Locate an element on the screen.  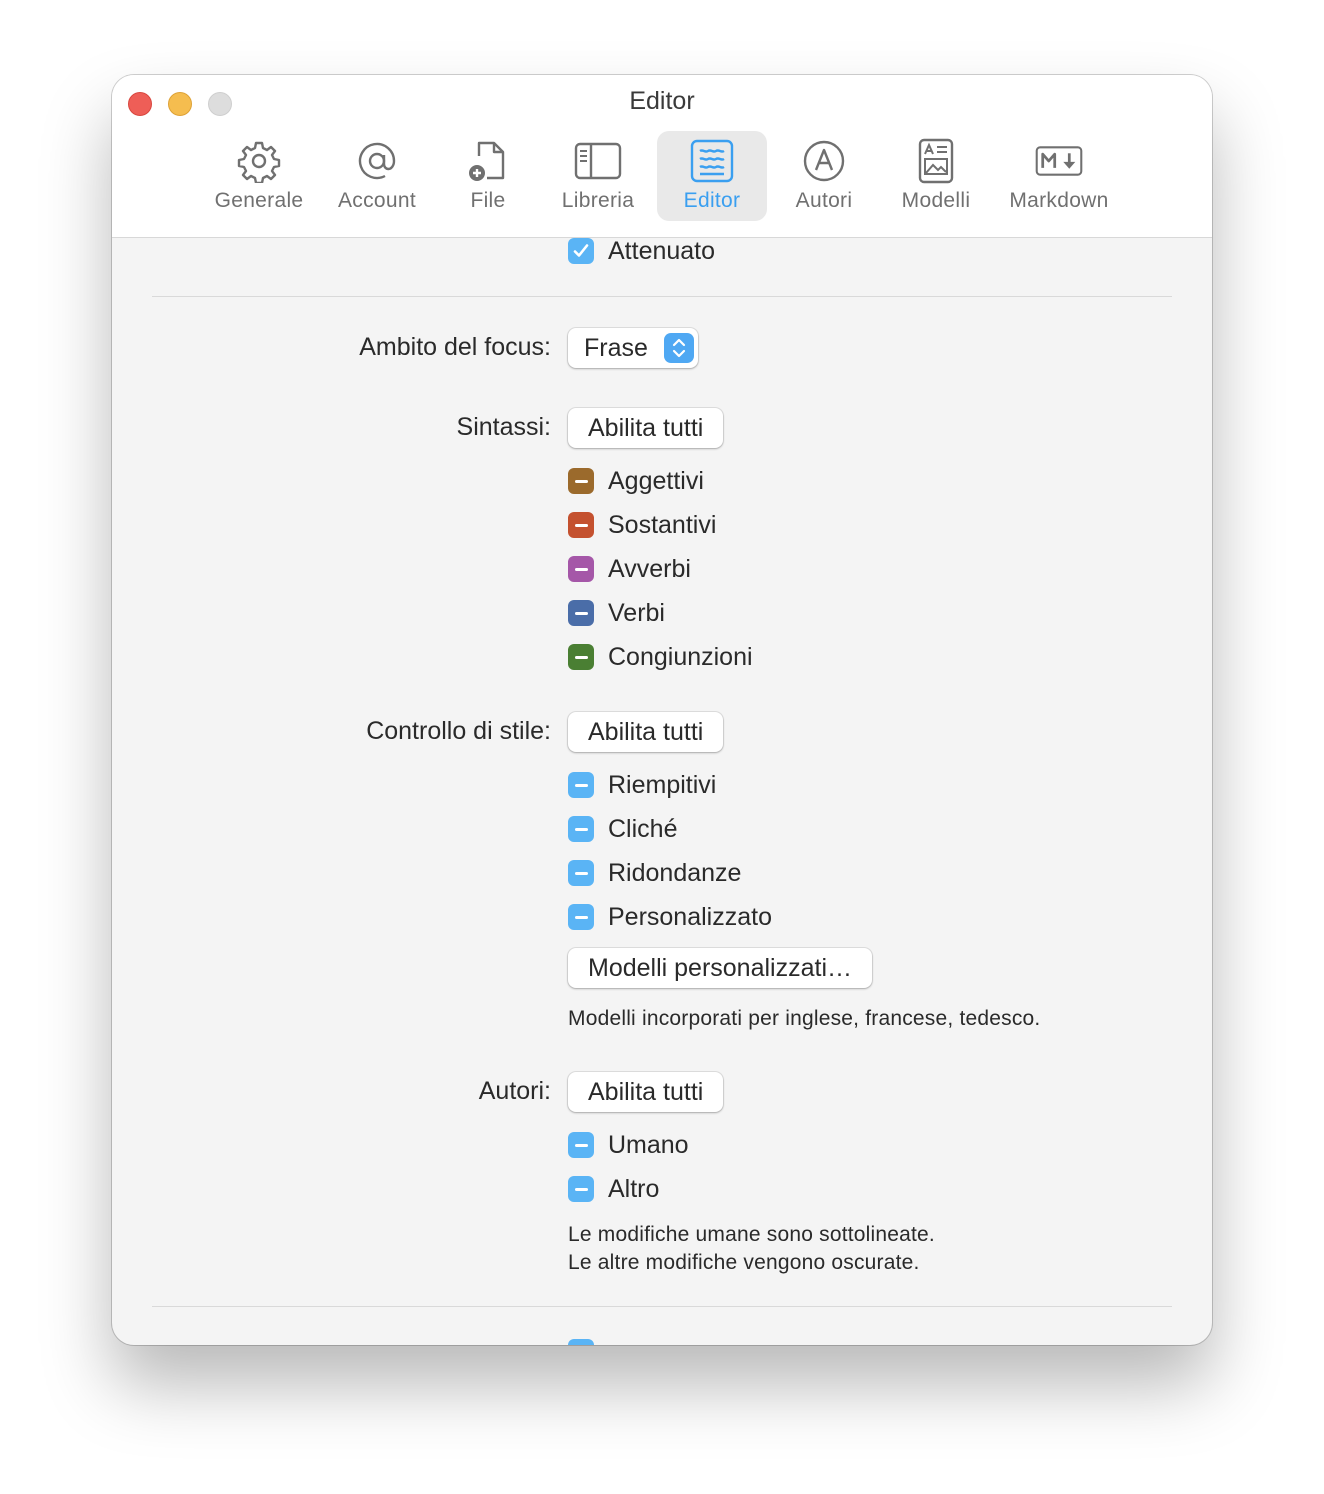
syntax-row-sostantivi: Sostantivi is located at coordinates (642, 525).